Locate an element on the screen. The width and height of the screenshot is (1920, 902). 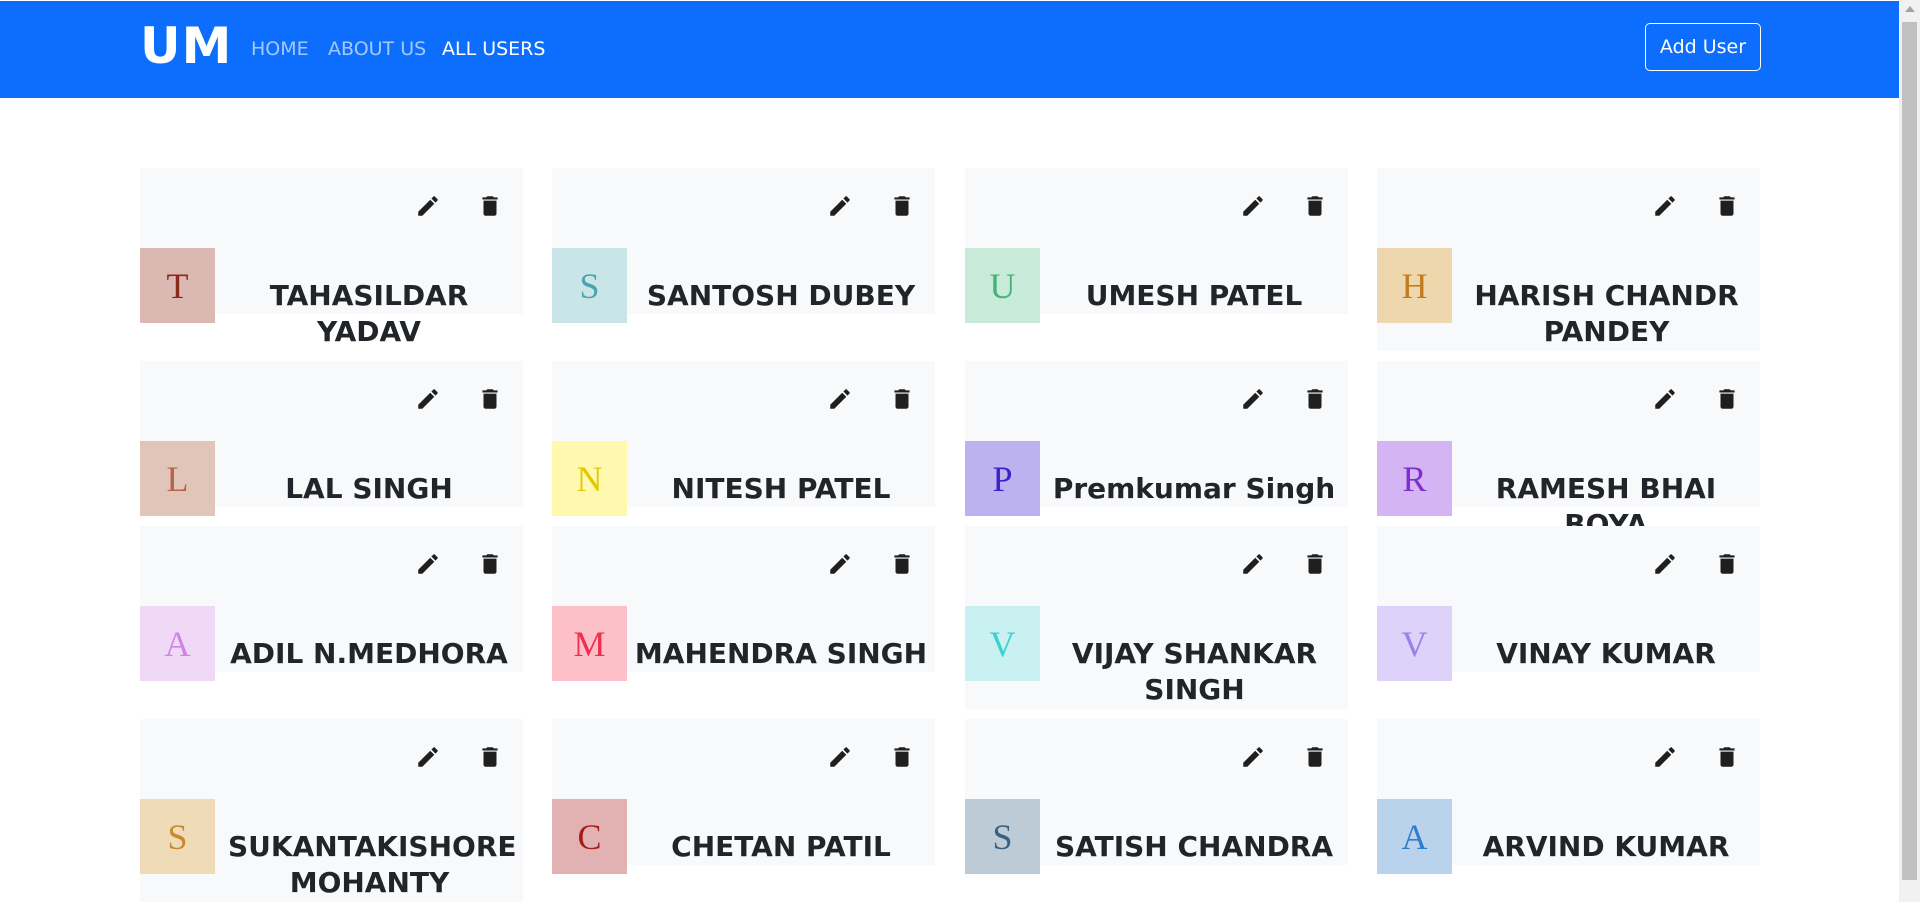
avatar: N is located at coordinates (589, 478).